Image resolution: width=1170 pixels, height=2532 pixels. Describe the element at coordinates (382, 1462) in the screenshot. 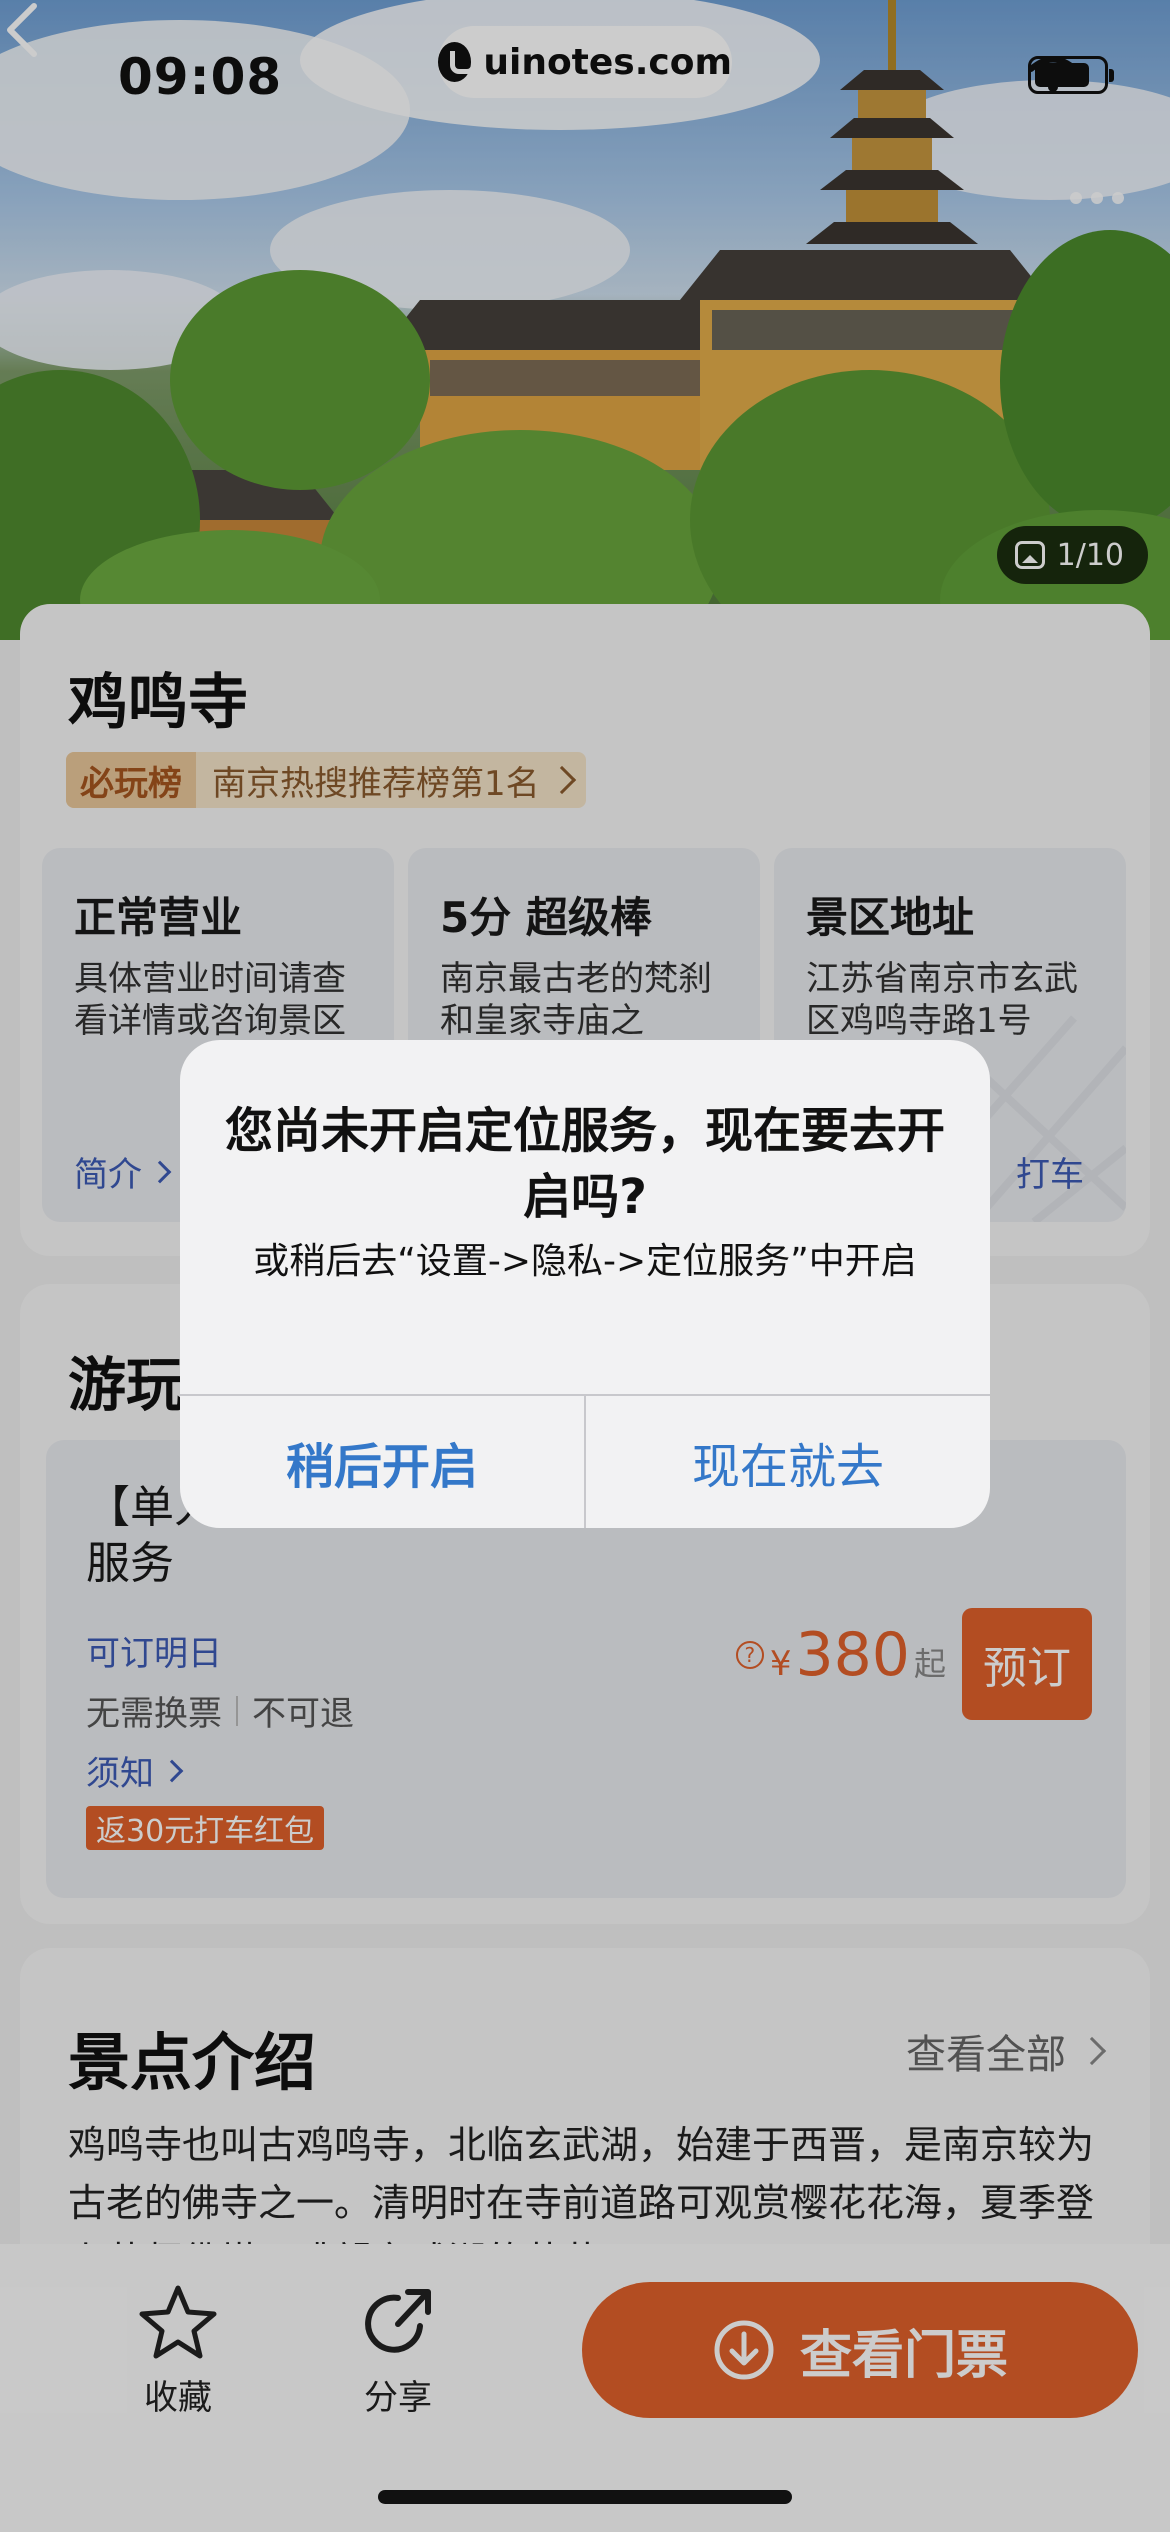

I see `enable-later-button: 稍后开启` at that location.